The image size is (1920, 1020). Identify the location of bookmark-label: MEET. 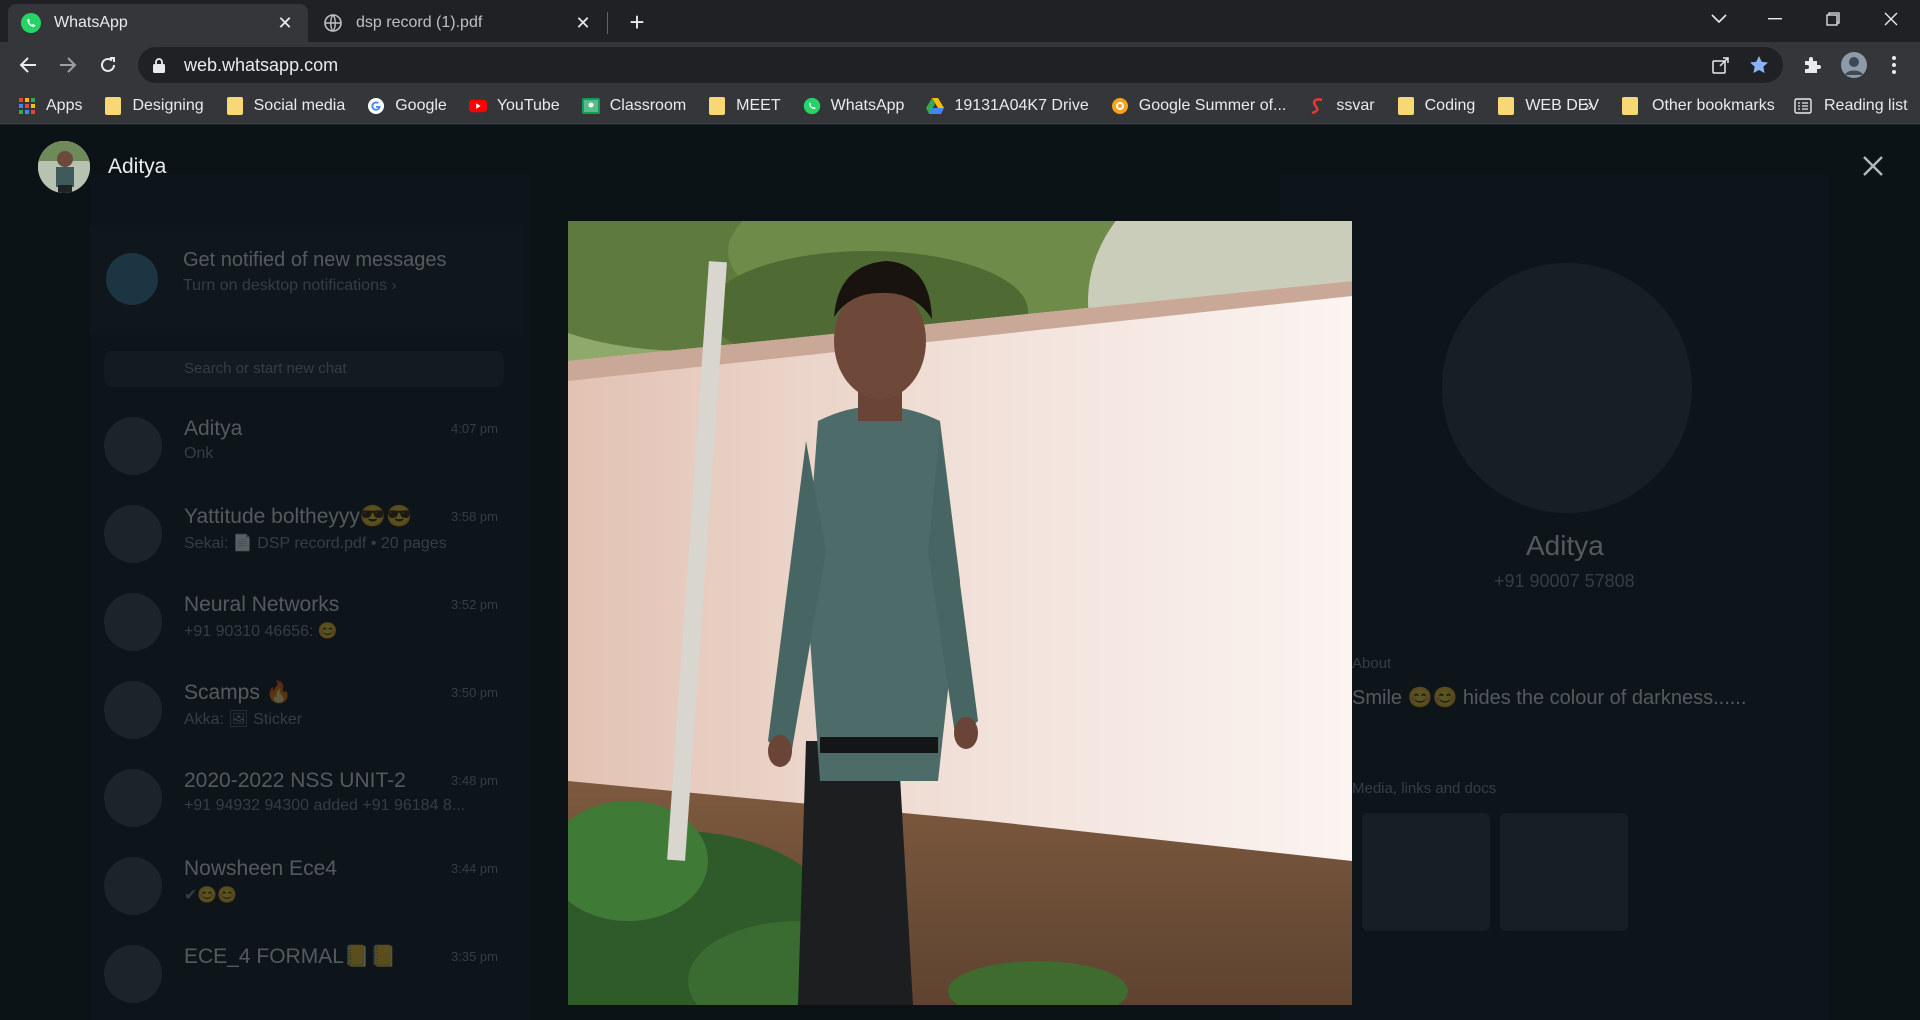
(758, 105).